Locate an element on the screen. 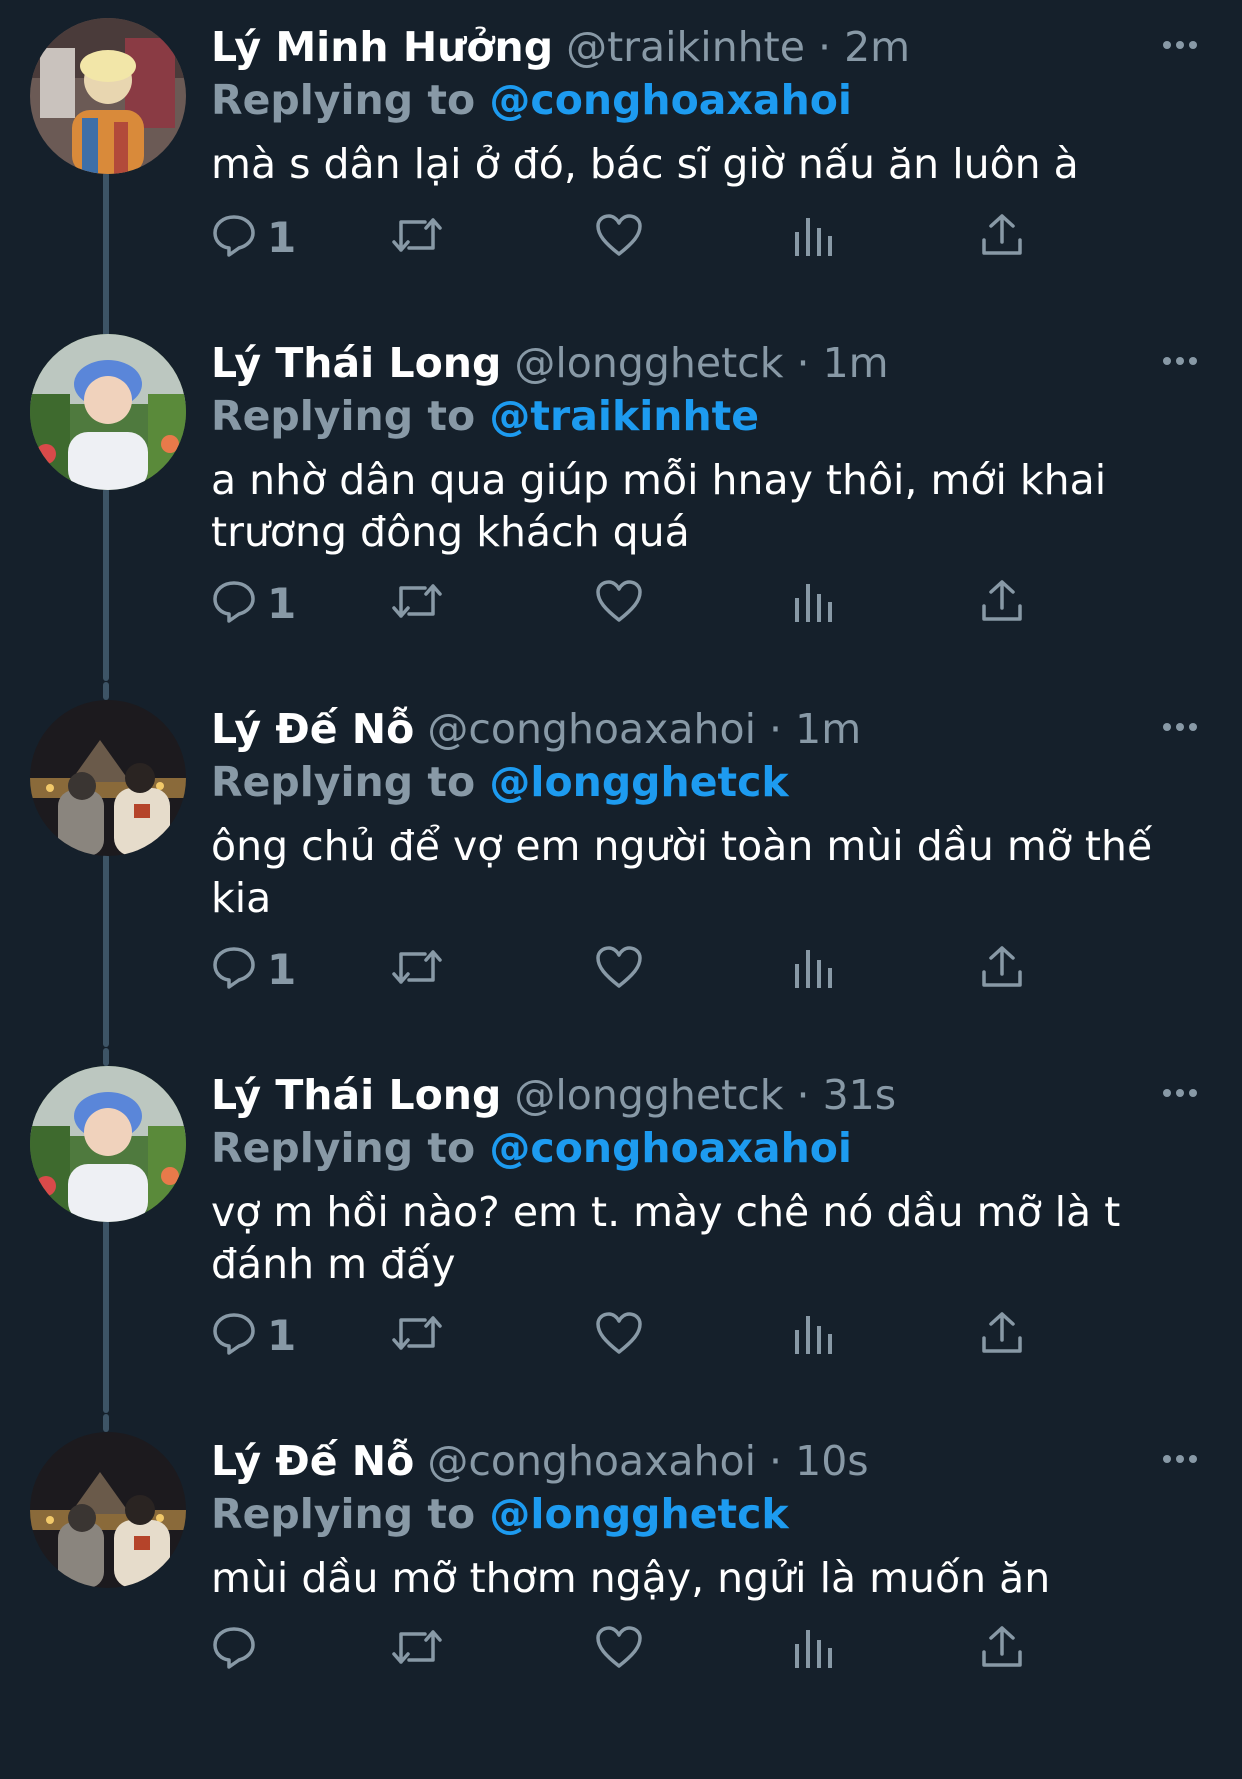  tweet-header: Lý Đế Nỗ @conghoaxahoi · 10s is located at coordinates (540, 1461).